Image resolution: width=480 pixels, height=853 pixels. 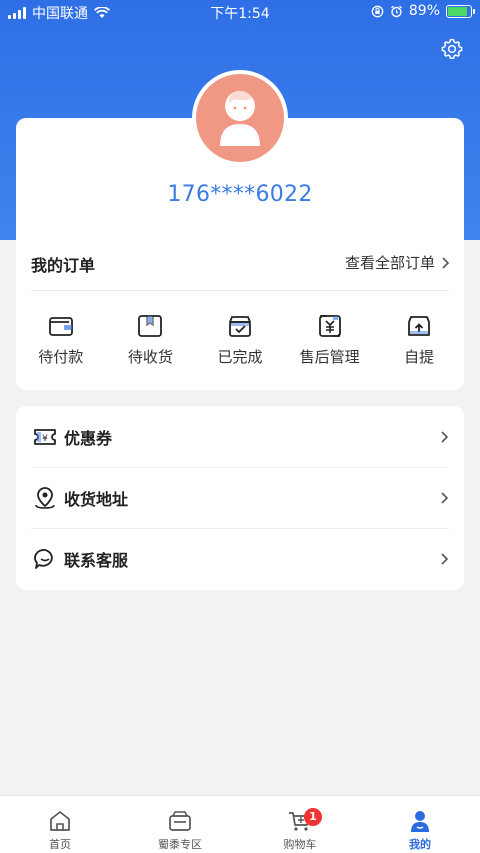 What do you see at coordinates (240, 194) in the screenshot?
I see `user-phone-number: 176****6022` at bounding box center [240, 194].